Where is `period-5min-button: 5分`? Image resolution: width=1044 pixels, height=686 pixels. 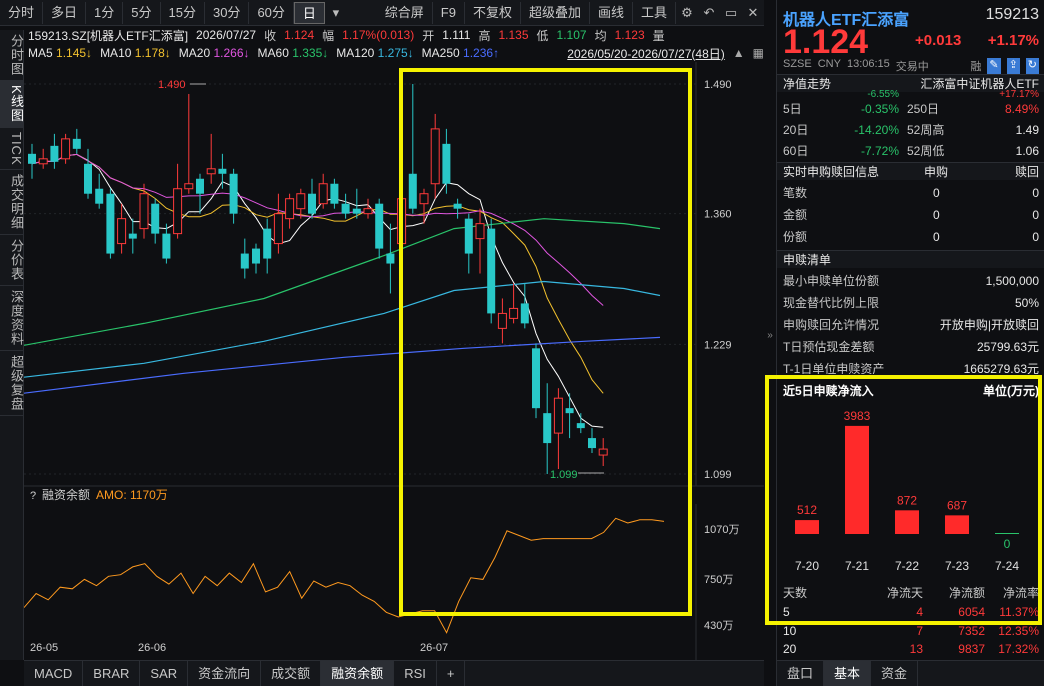
period-5min-button: 5分 is located at coordinates (142, 12).